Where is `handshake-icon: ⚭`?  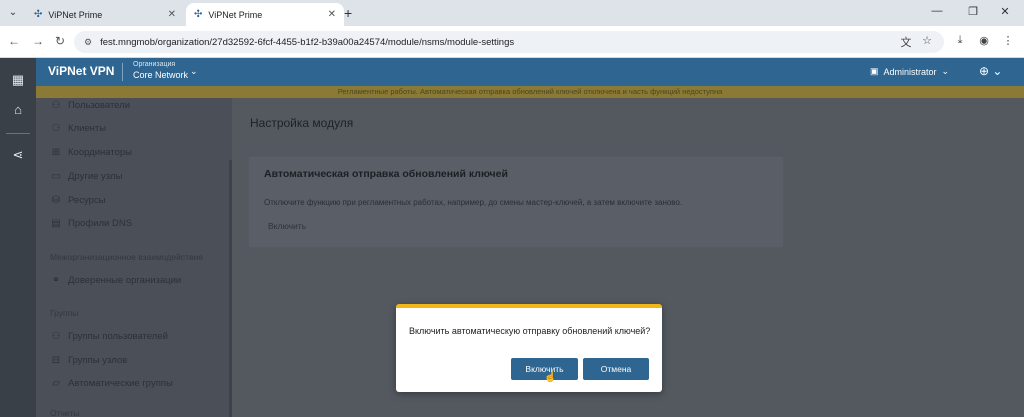 handshake-icon: ⚭ is located at coordinates (56, 280).